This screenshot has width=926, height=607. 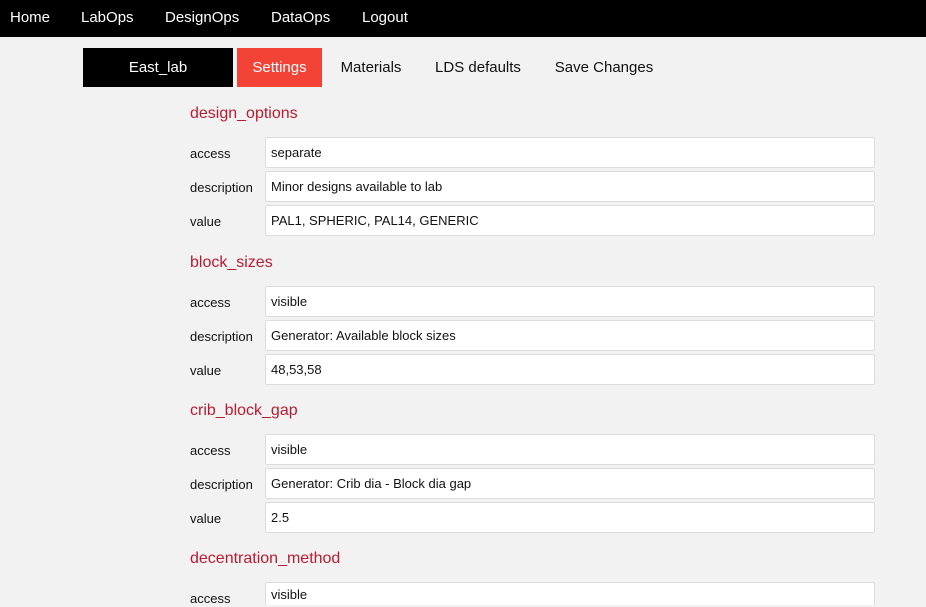 What do you see at coordinates (570, 301) in the screenshot?
I see `block-sizes-access-input` at bounding box center [570, 301].